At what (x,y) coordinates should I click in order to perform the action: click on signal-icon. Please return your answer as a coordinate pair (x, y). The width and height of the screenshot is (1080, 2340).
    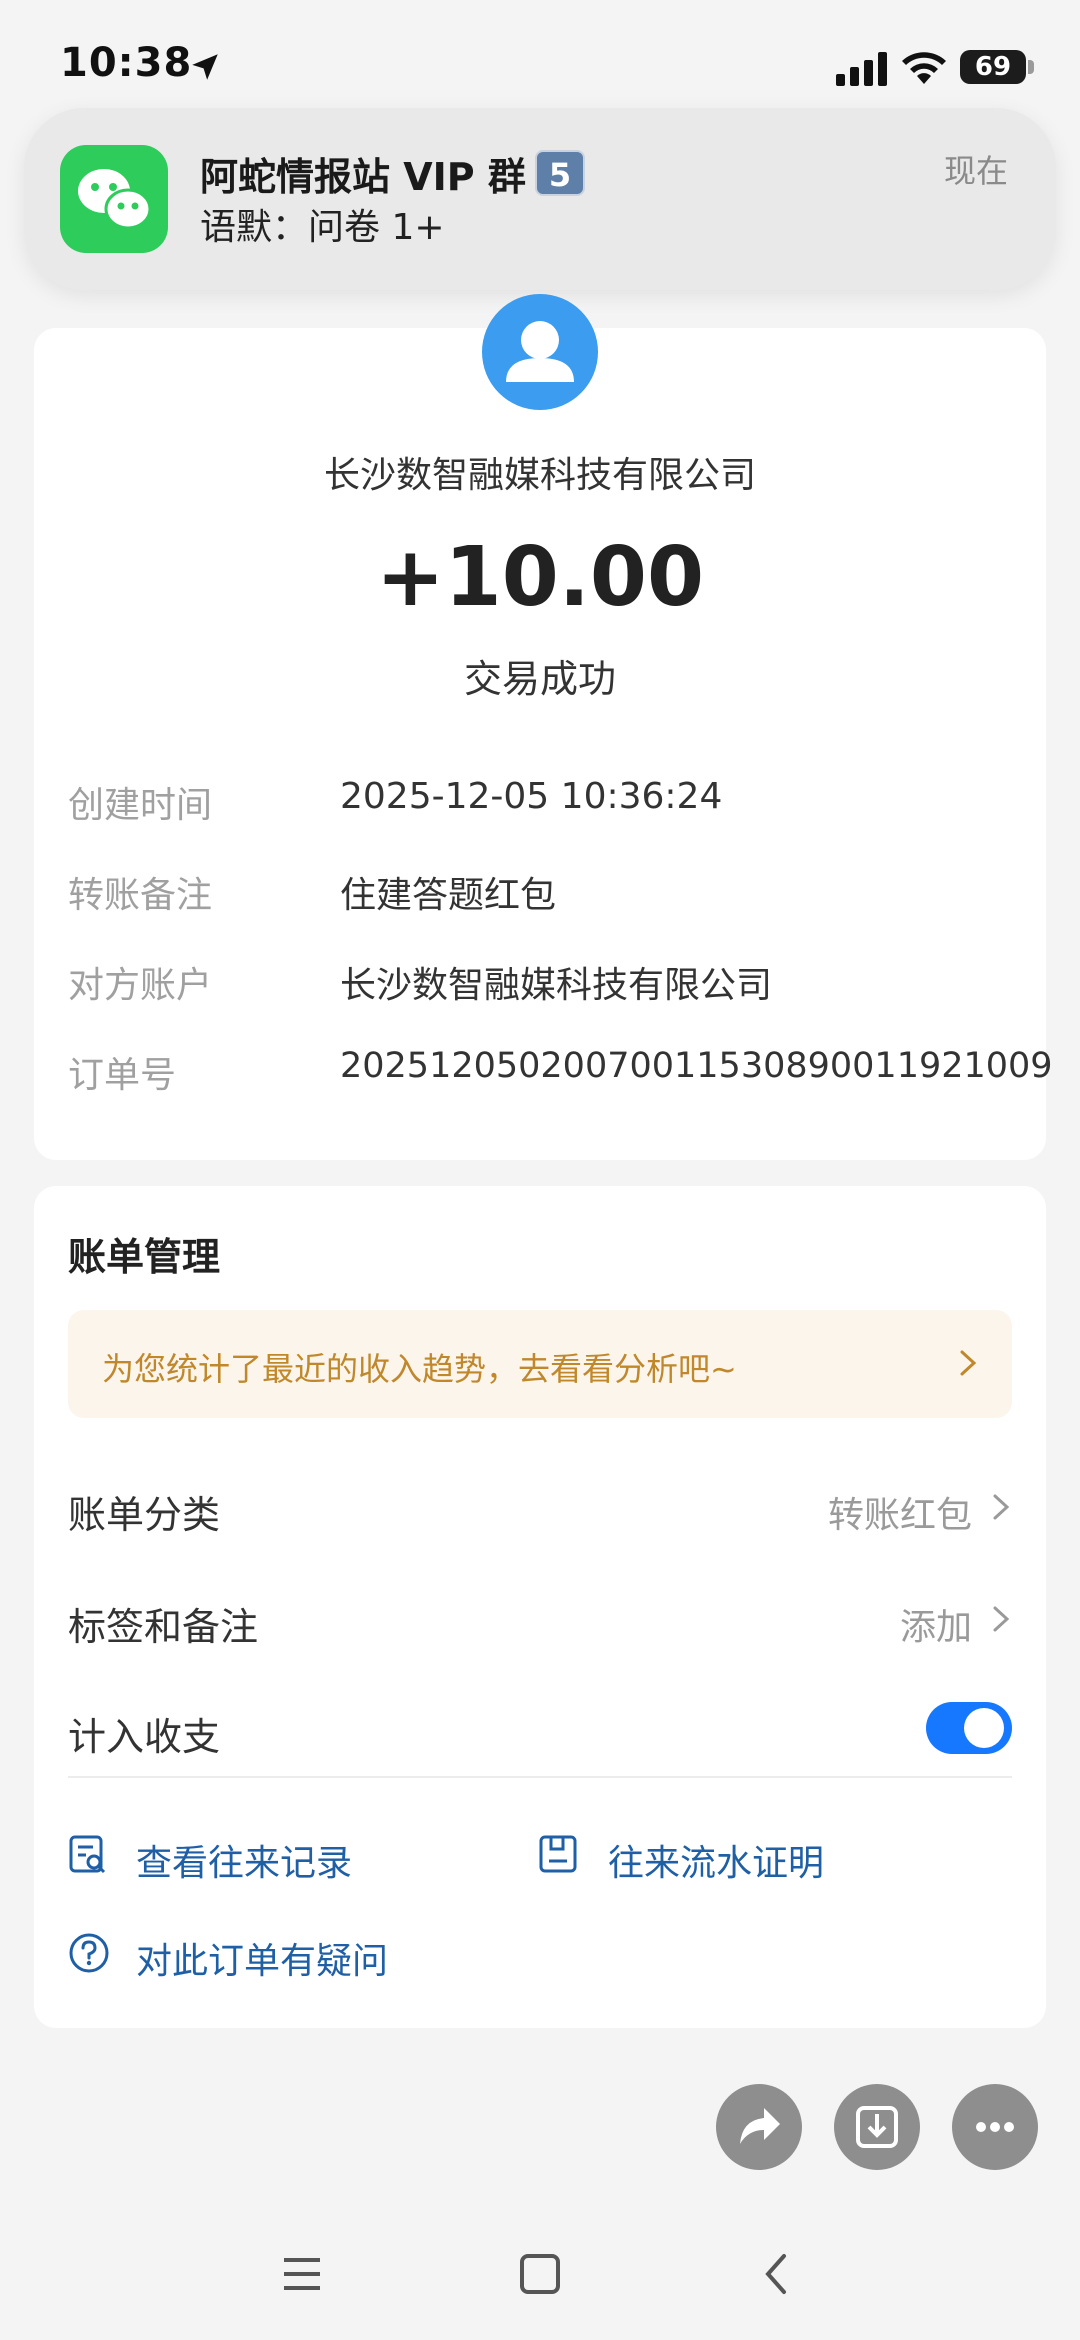
    Looking at the image, I should click on (861, 69).